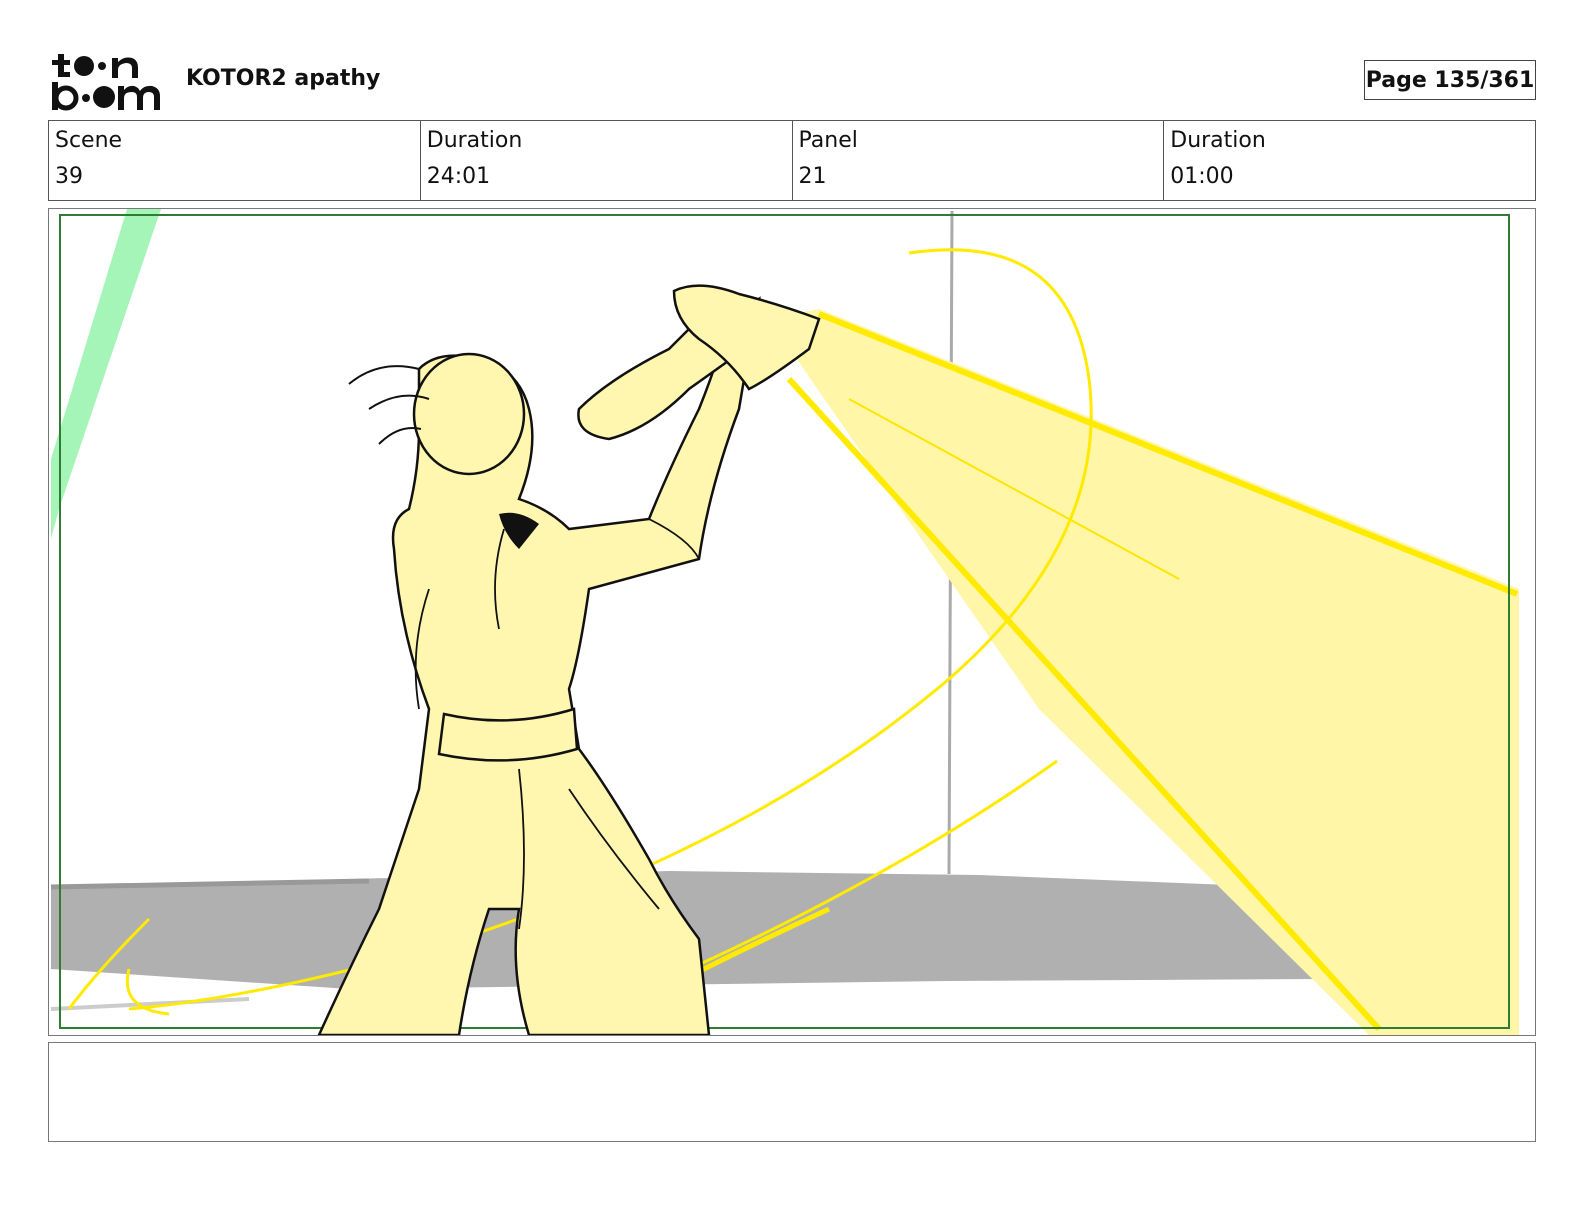 This screenshot has width=1584, height=1224. What do you see at coordinates (469, 414) in the screenshot?
I see `character-head` at bounding box center [469, 414].